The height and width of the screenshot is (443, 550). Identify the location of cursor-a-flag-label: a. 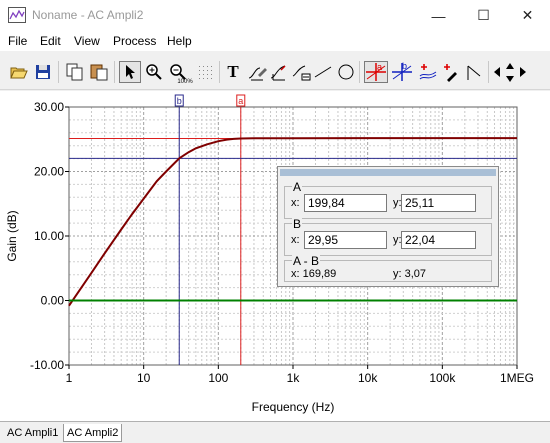
(240, 101).